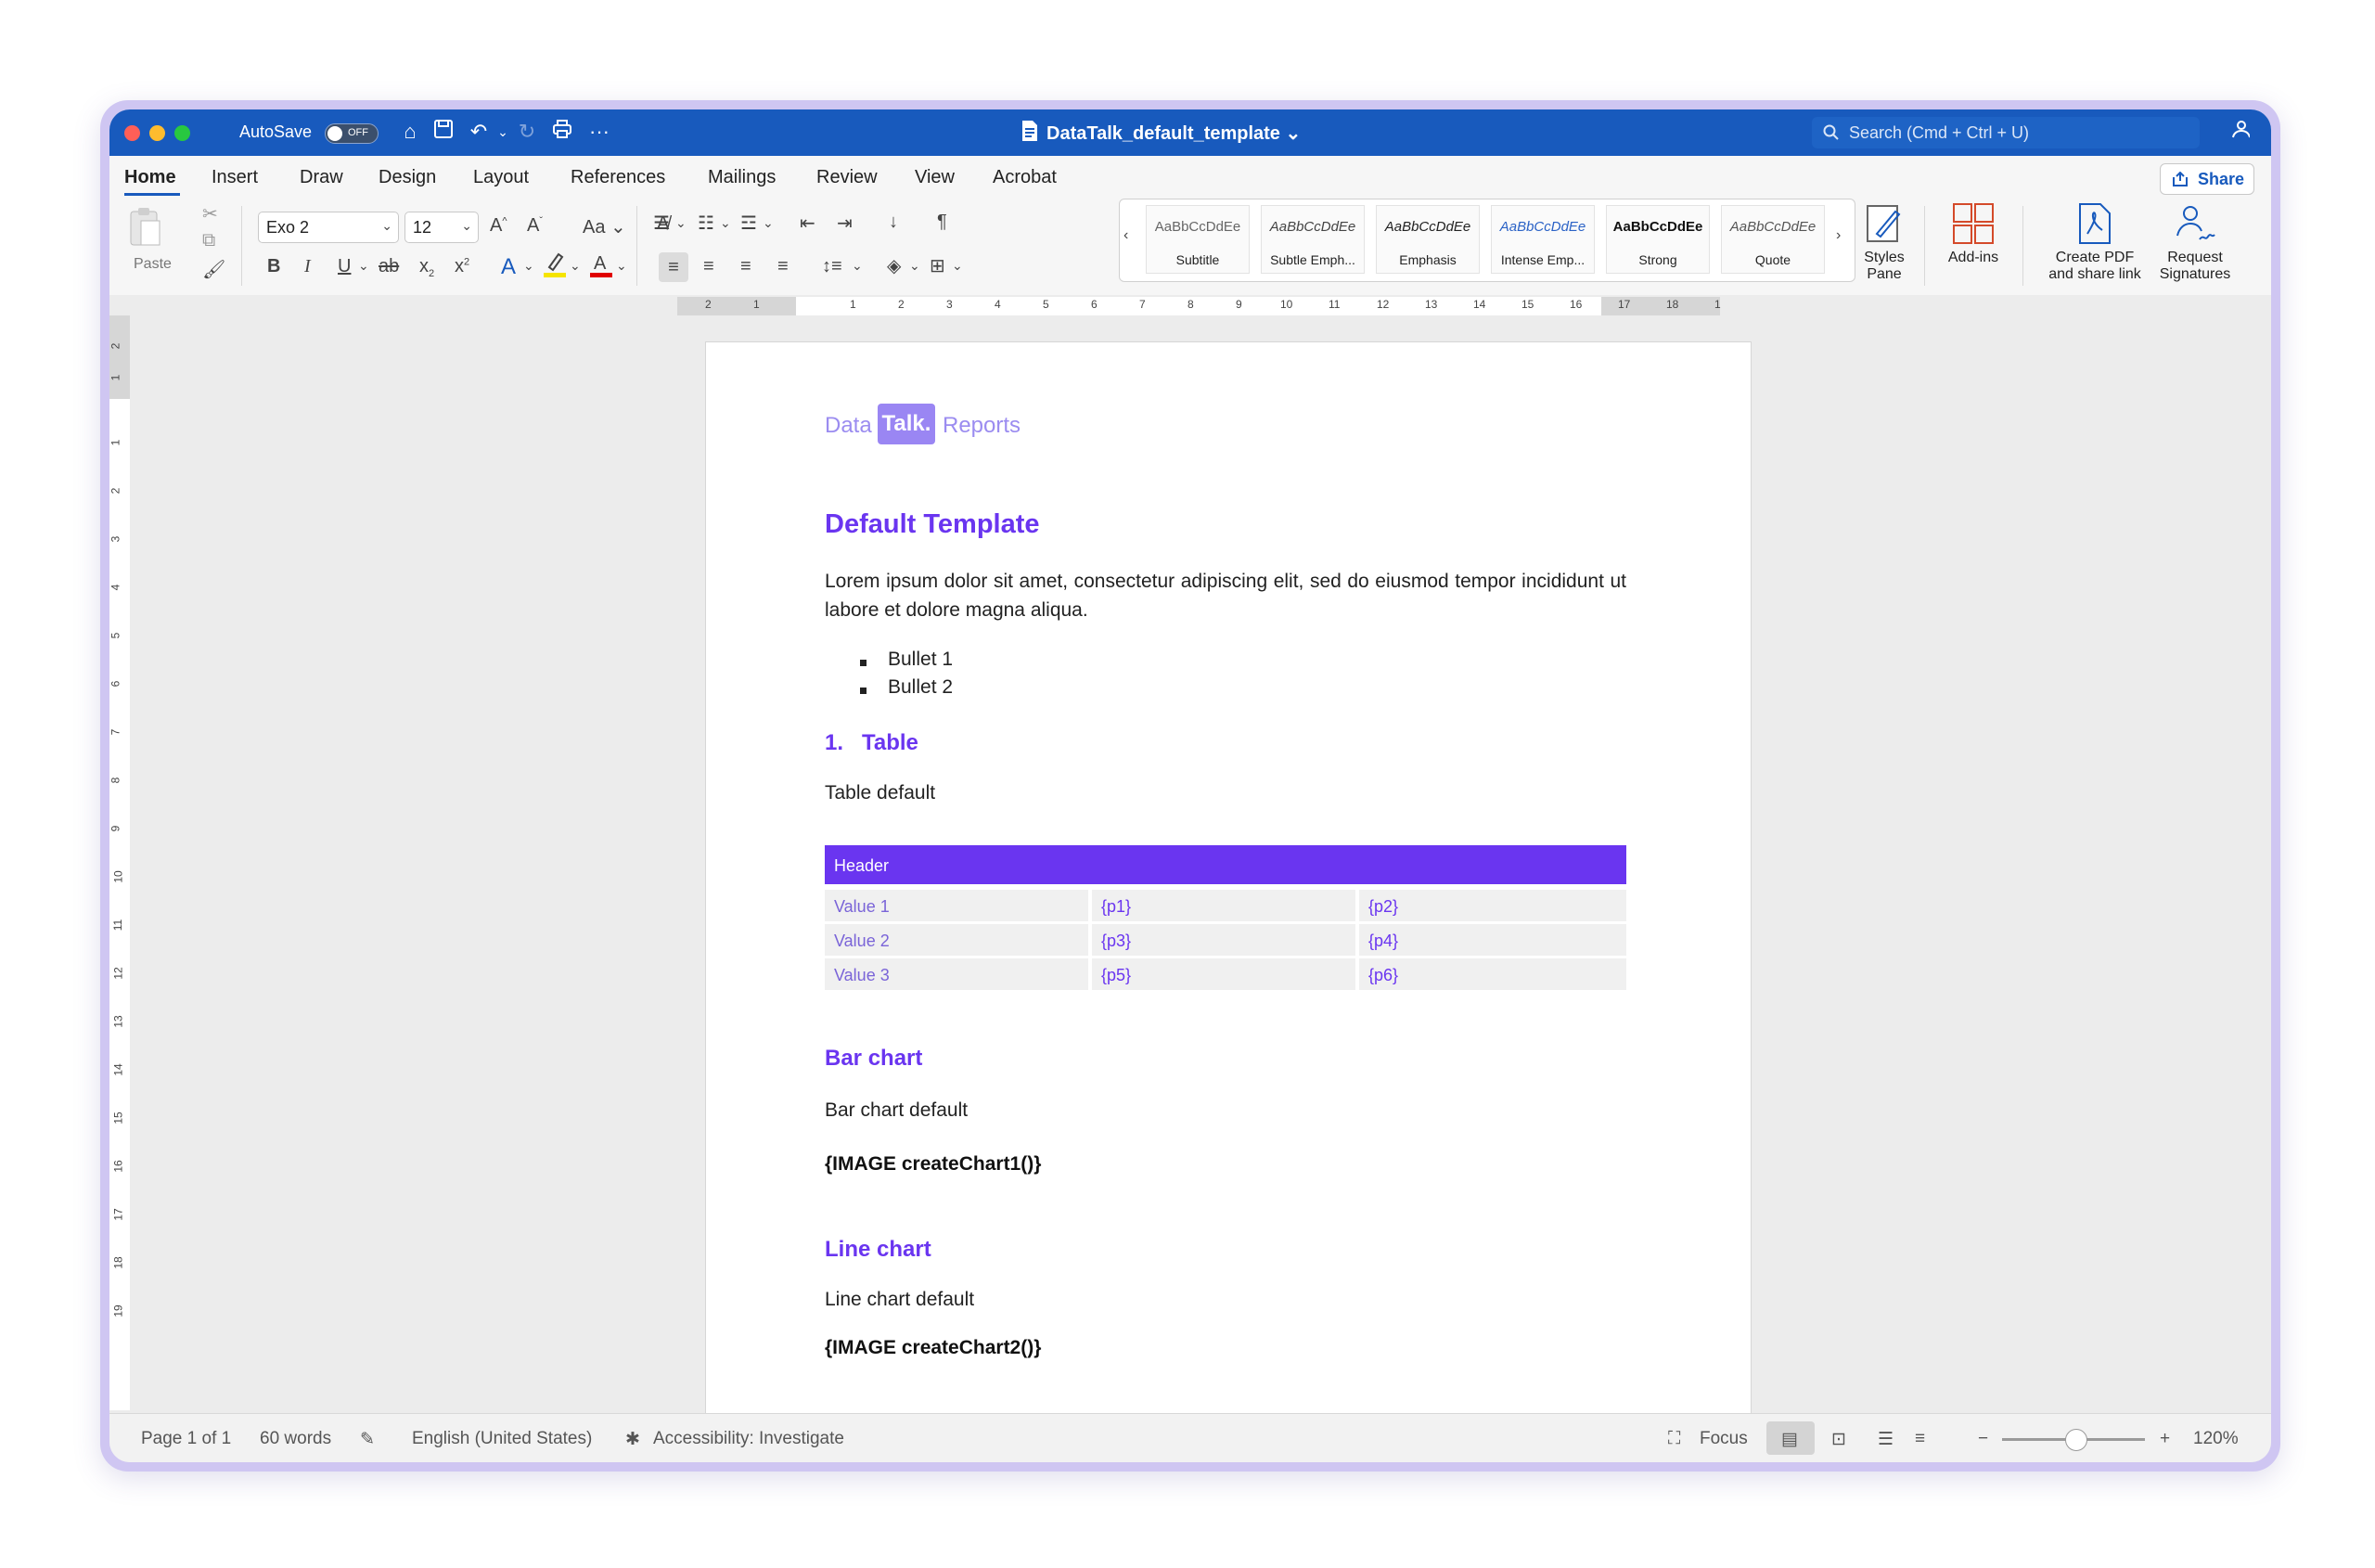 The height and width of the screenshot is (1568, 2375). Describe the element at coordinates (894, 265) in the screenshot. I see `shading-icon: ◈` at that location.